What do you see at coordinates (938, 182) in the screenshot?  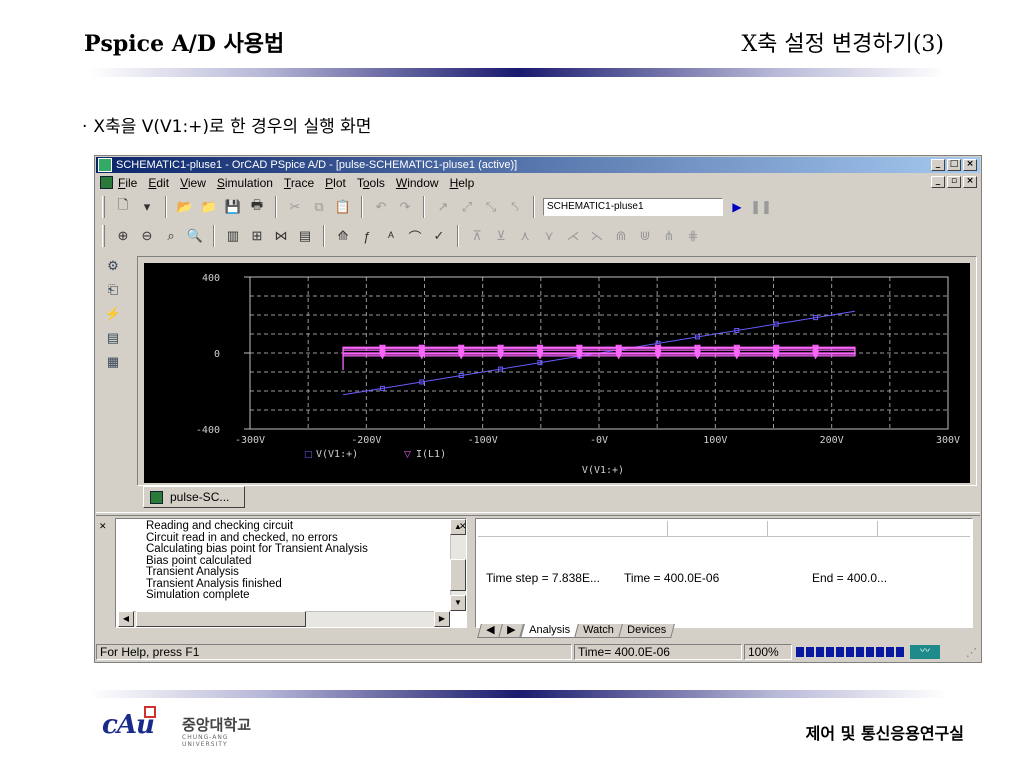 I see `doc-minimize-button: _` at bounding box center [938, 182].